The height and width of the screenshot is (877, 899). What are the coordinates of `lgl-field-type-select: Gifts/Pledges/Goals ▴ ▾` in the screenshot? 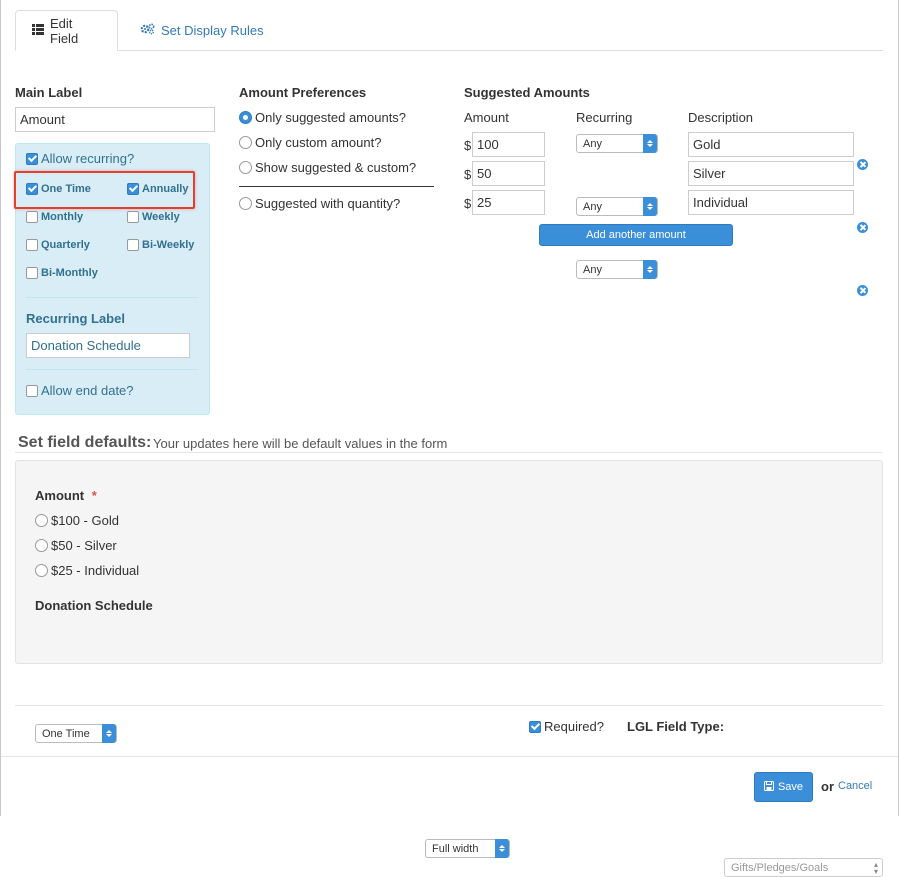 It's located at (803, 867).